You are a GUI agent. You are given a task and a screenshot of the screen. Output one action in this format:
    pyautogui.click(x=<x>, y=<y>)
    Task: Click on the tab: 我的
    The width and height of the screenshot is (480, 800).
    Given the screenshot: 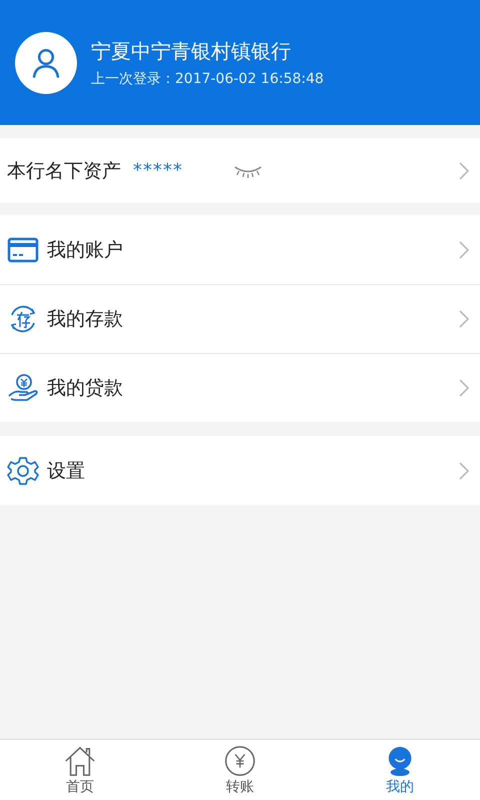 What is the action you would take?
    pyautogui.click(x=400, y=770)
    